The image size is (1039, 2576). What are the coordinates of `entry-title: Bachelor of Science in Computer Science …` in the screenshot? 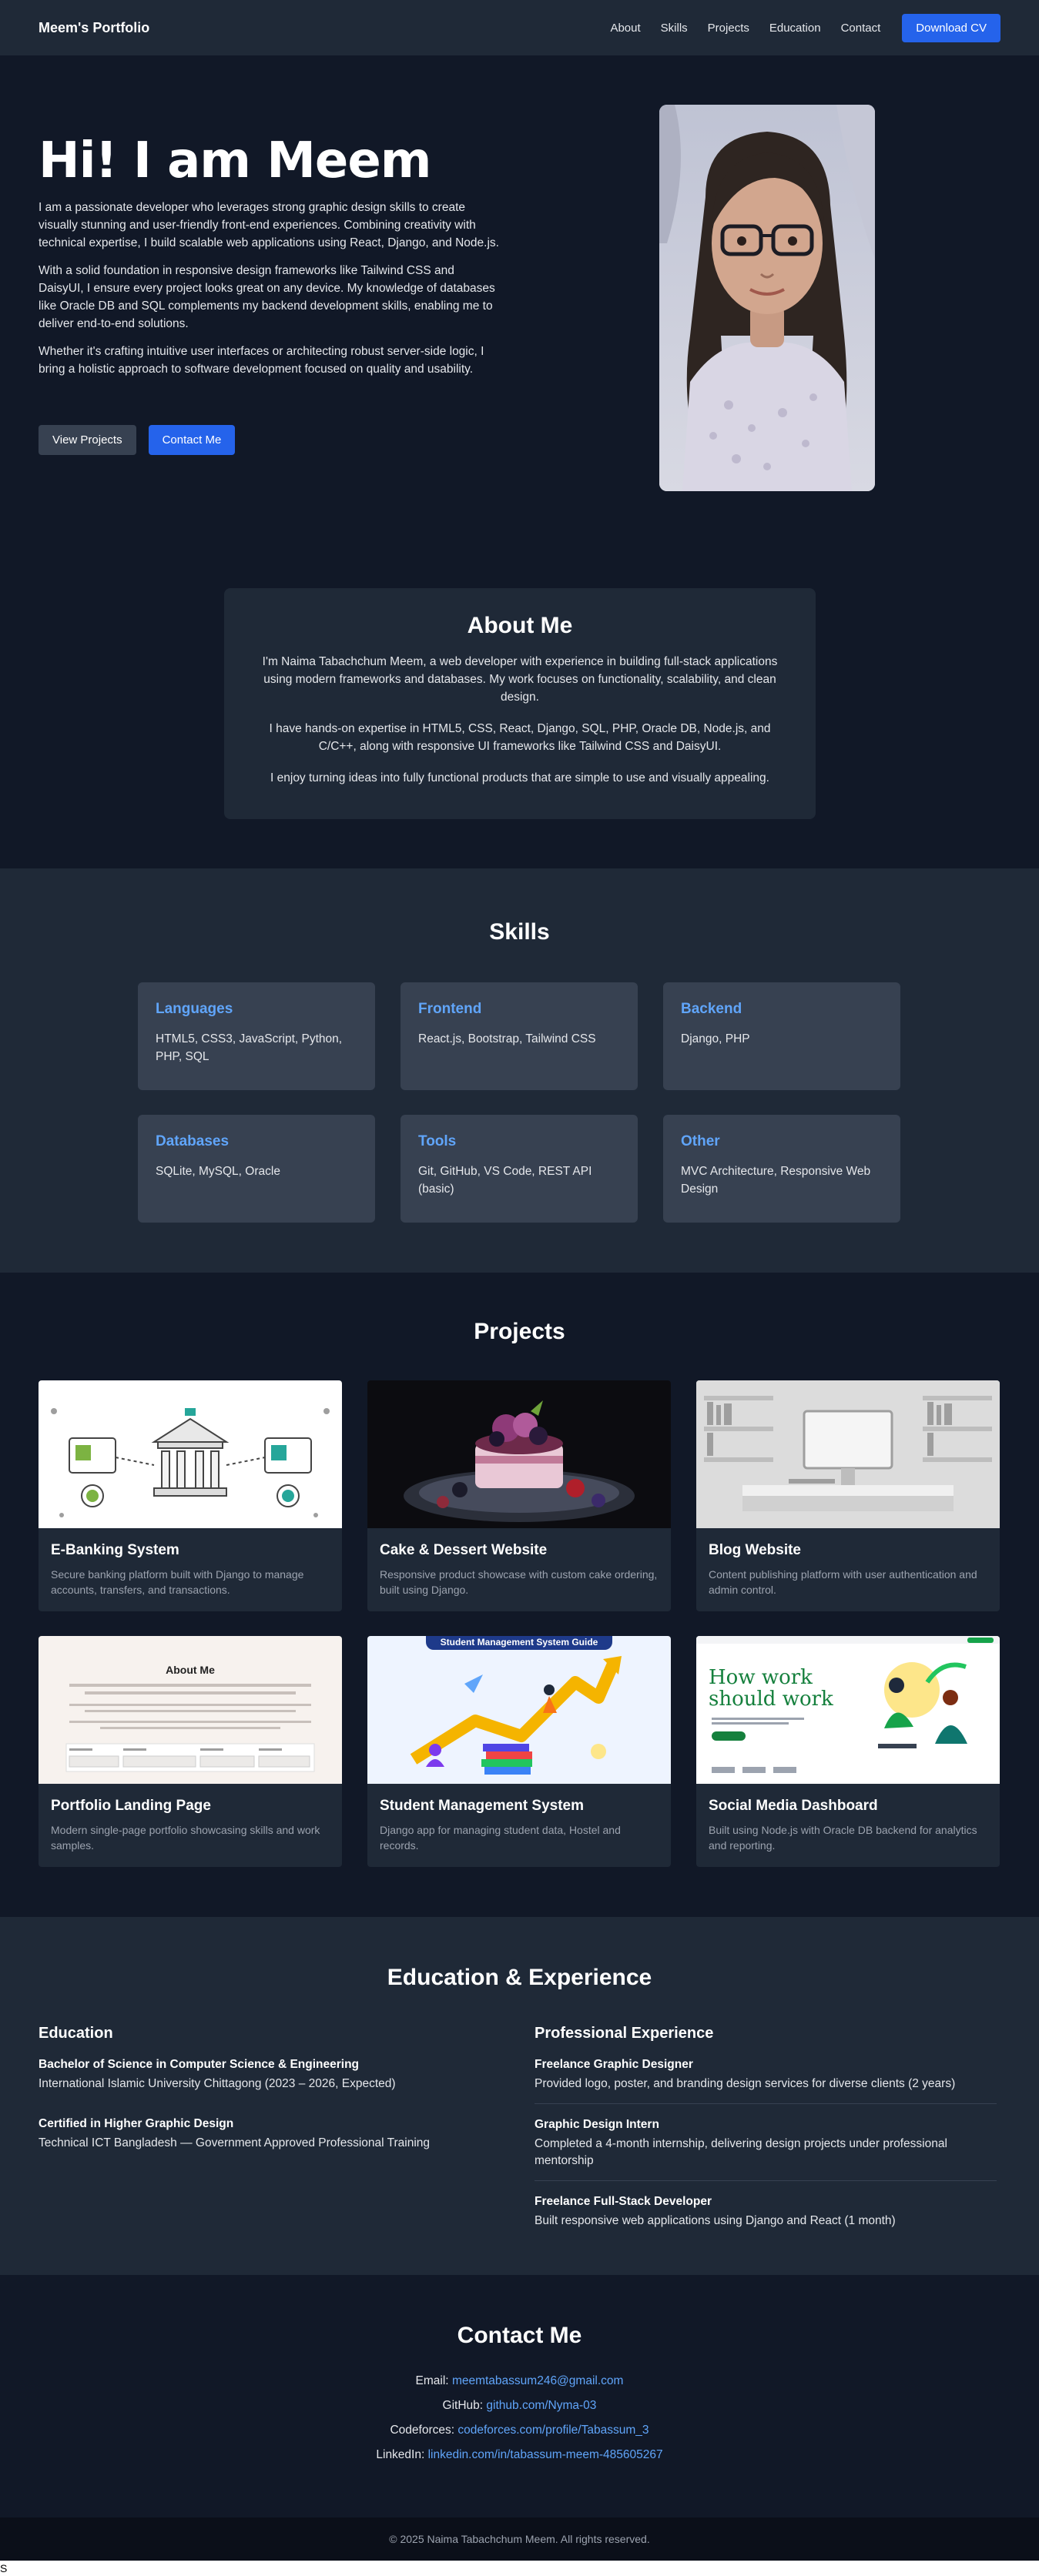 It's located at (199, 2065).